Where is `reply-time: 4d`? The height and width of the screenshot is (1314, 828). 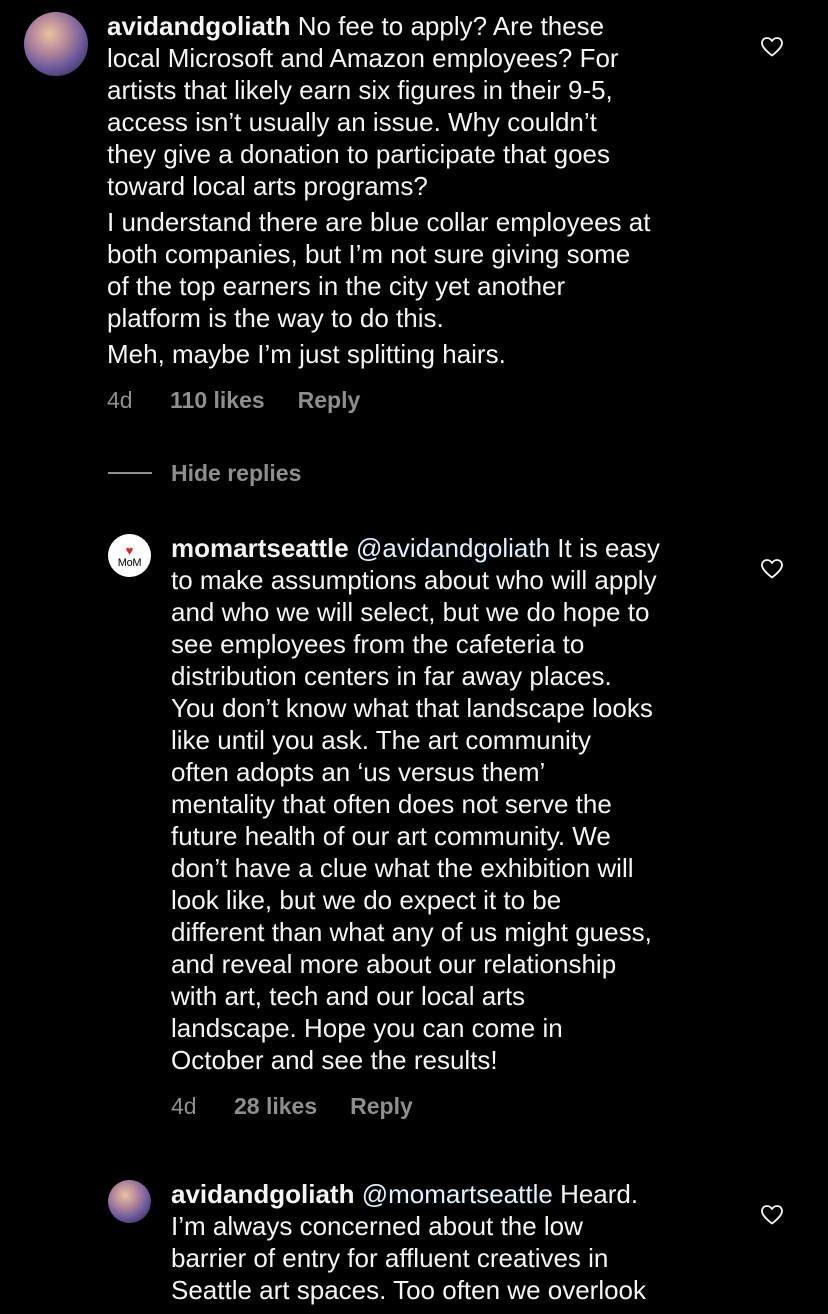
reply-time: 4d is located at coordinates (184, 1106).